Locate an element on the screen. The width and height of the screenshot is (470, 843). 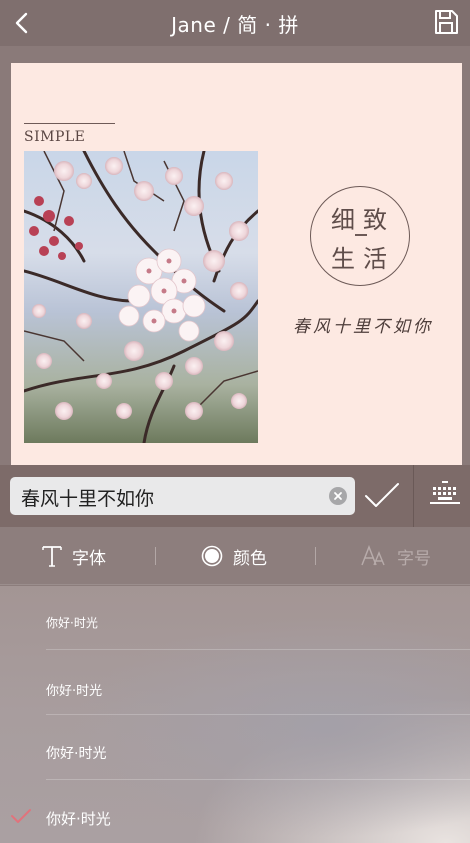
text-input-bar: 春风十里不如你 is located at coordinates (235, 496).